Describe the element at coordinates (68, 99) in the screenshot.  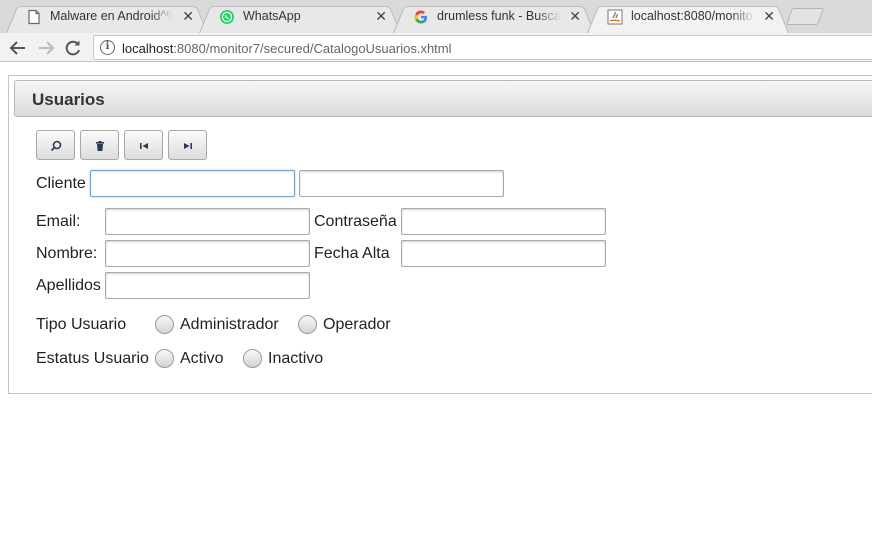
I see `panel-title: Usuarios` at that location.